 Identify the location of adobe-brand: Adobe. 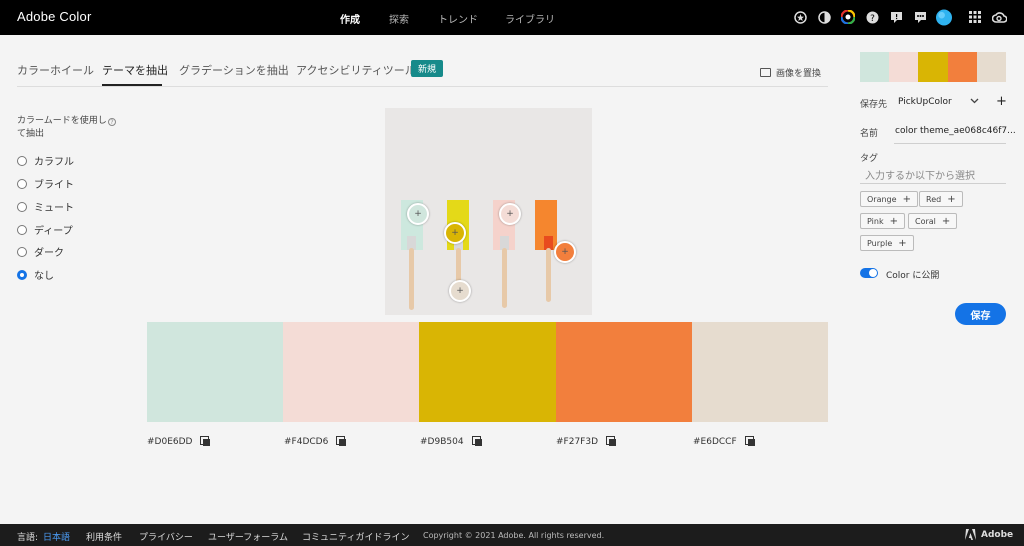
(997, 535).